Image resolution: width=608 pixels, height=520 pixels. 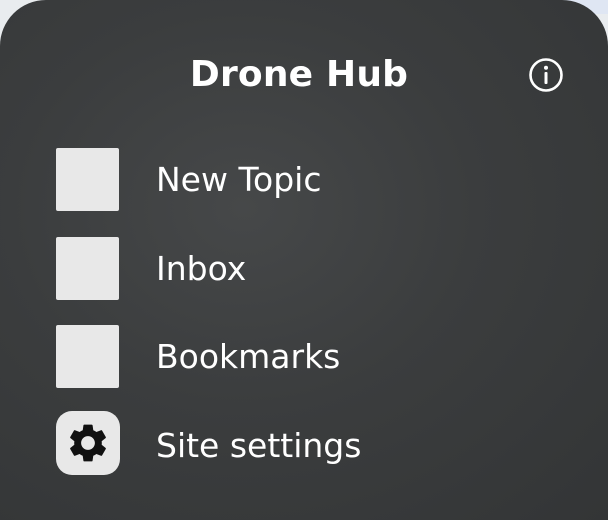 I want to click on menu-item-label: Site settings, so click(x=259, y=445).